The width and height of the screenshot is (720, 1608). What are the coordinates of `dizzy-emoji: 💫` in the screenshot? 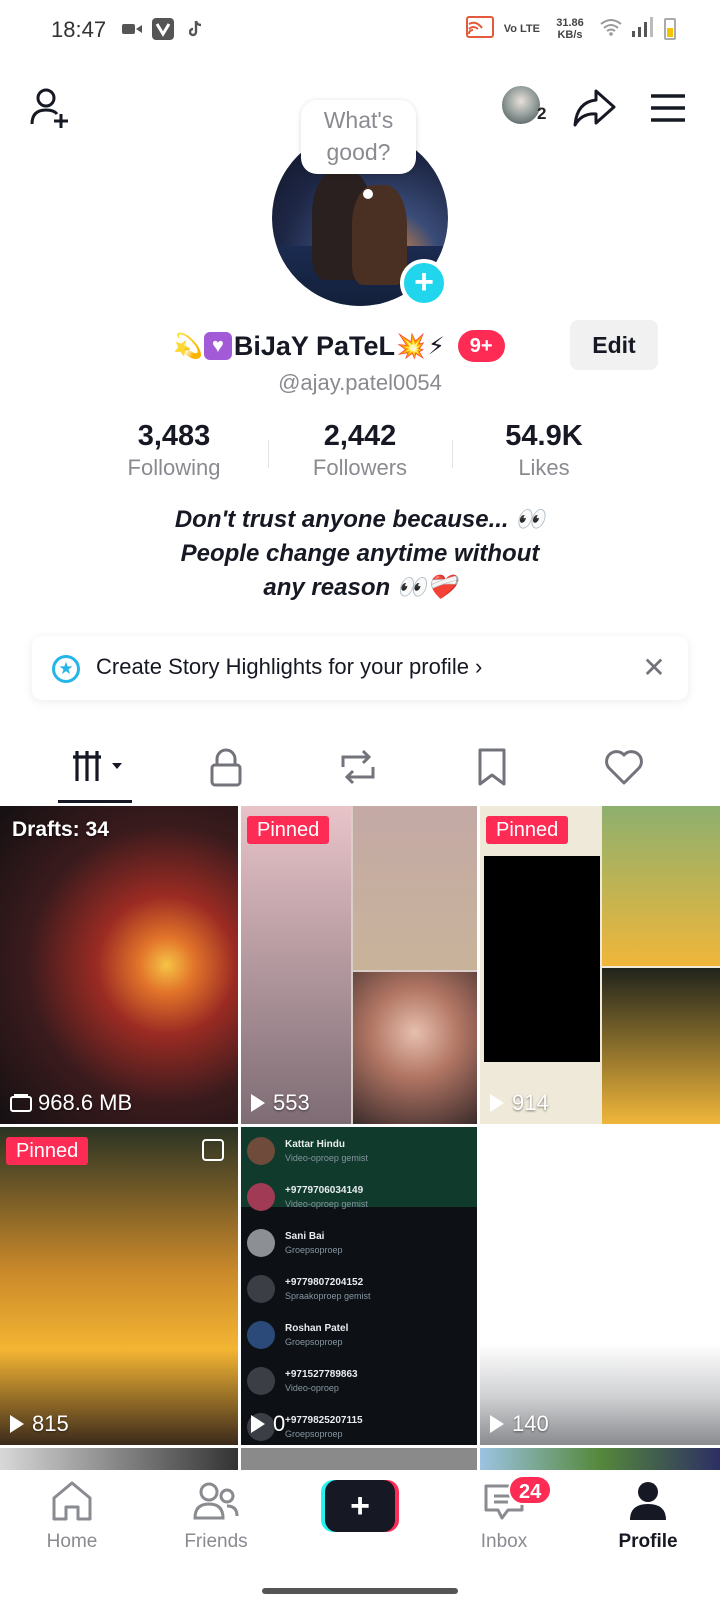 It's located at (188, 346).